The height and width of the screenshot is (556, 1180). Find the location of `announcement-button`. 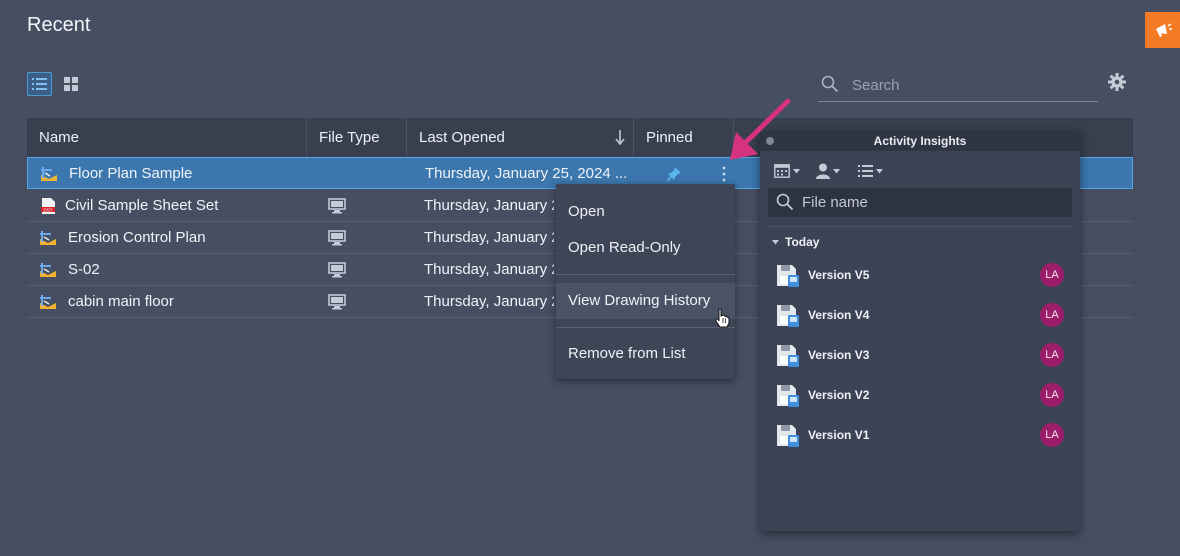

announcement-button is located at coordinates (1162, 30).